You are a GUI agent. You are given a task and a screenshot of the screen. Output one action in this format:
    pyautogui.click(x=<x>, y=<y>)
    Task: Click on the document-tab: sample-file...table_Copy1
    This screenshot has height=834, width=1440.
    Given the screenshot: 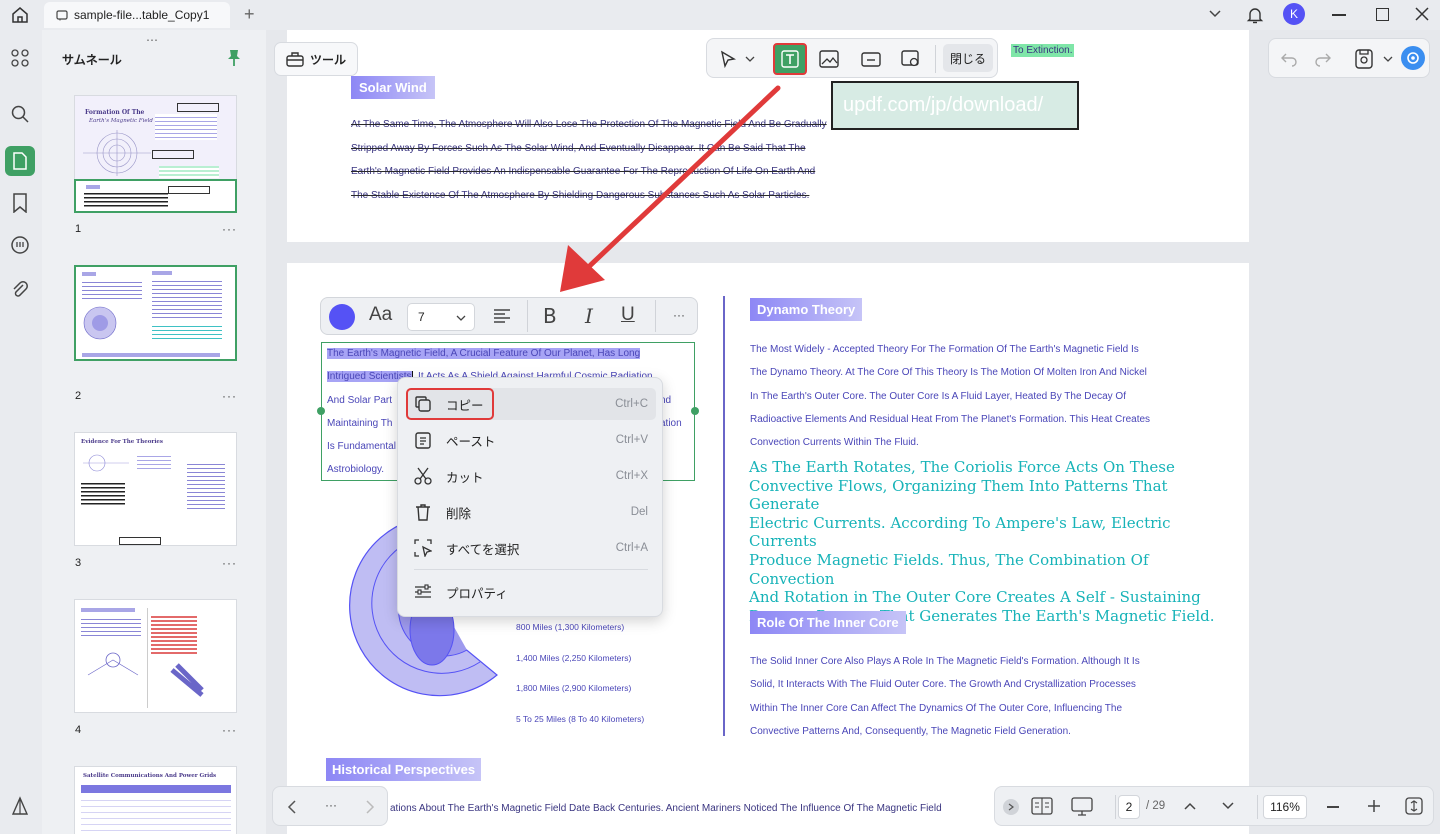 What is the action you would take?
    pyautogui.click(x=137, y=15)
    